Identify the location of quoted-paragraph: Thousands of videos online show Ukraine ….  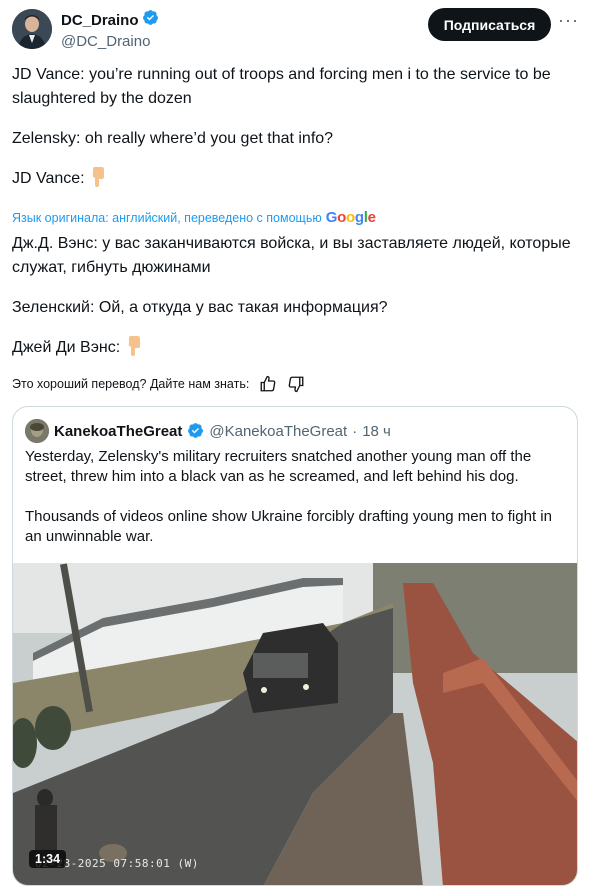
(288, 526).